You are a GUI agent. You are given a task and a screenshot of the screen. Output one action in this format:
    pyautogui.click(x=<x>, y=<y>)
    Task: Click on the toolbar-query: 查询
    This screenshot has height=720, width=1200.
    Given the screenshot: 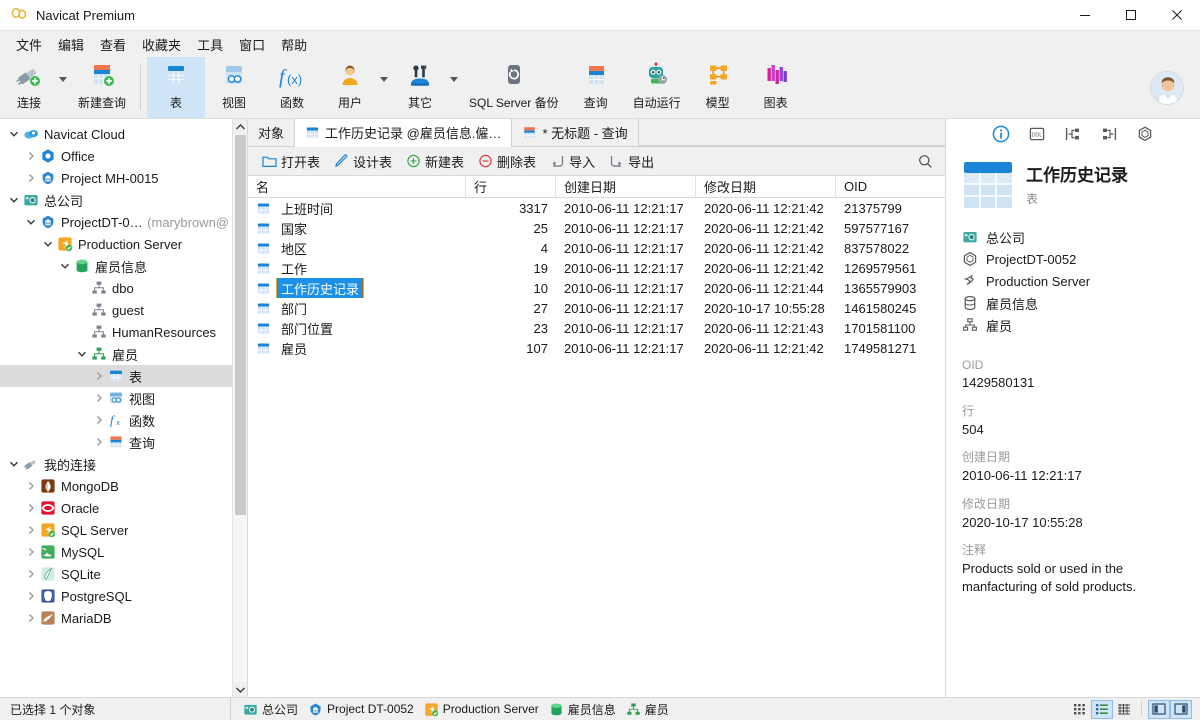 What is the action you would take?
    pyautogui.click(x=596, y=87)
    